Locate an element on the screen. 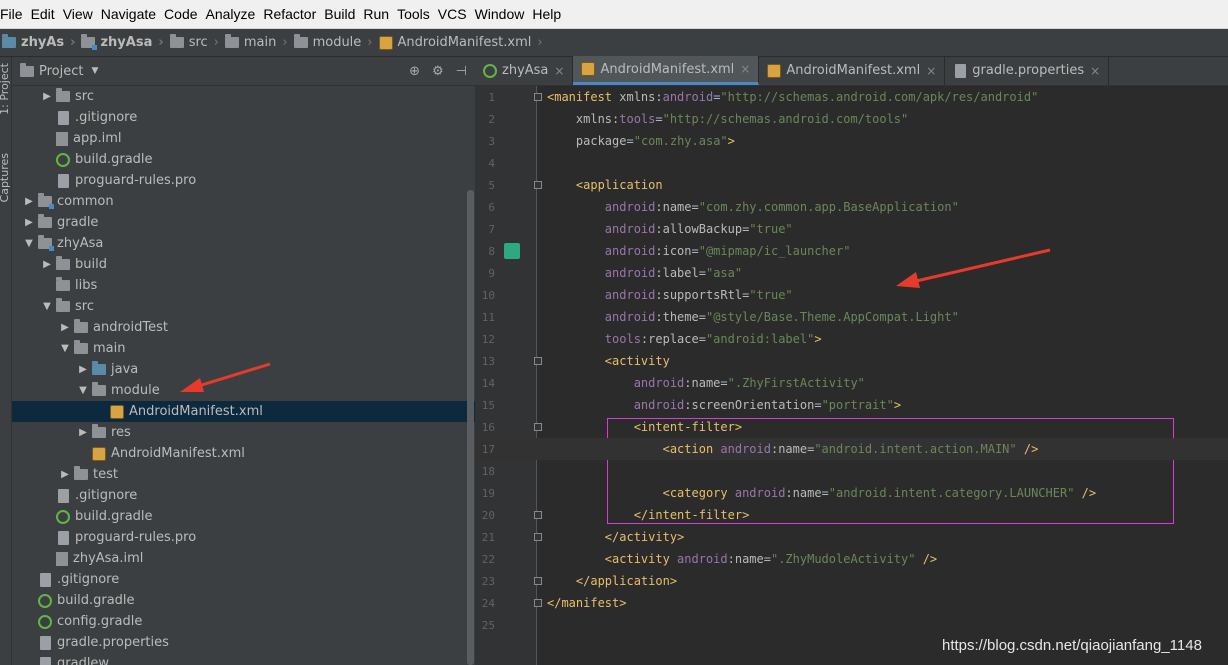 This screenshot has width=1228, height=665. menu-analyze: Analyze is located at coordinates (231, 14).